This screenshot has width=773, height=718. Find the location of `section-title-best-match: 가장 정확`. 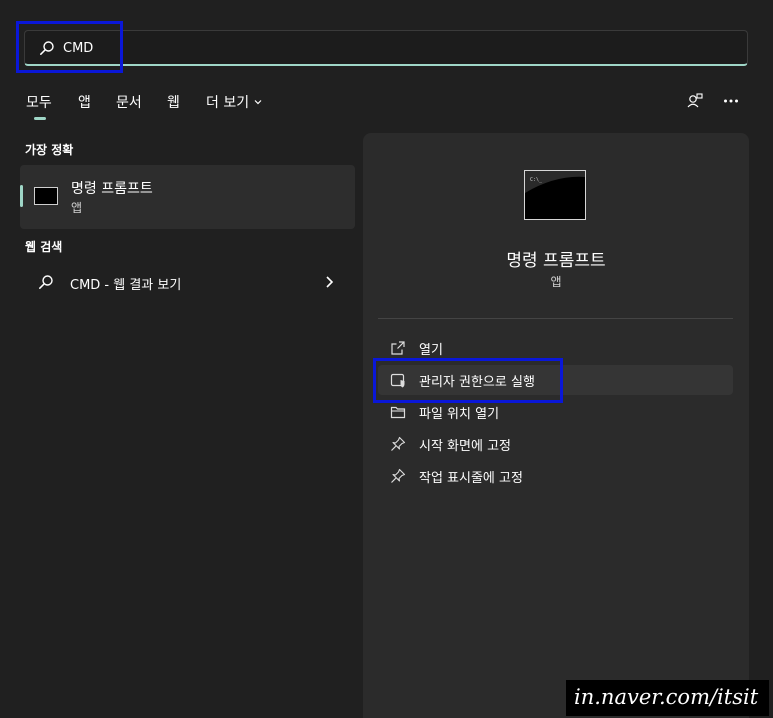

section-title-best-match: 가장 정확 is located at coordinates (49, 150).